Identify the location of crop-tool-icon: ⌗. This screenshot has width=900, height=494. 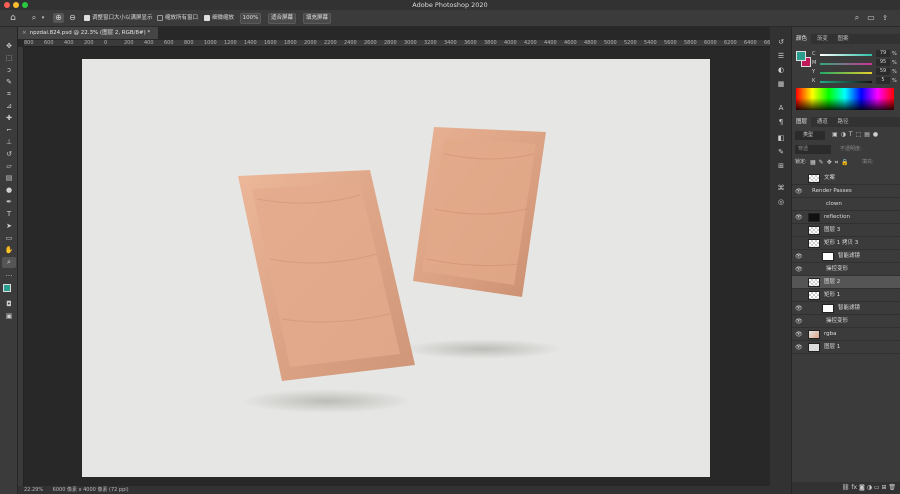
(9, 94).